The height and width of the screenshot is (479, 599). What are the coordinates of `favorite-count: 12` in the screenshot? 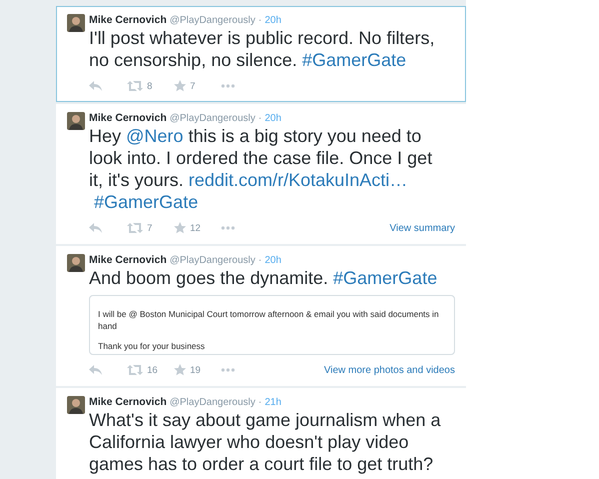 It's located at (195, 228).